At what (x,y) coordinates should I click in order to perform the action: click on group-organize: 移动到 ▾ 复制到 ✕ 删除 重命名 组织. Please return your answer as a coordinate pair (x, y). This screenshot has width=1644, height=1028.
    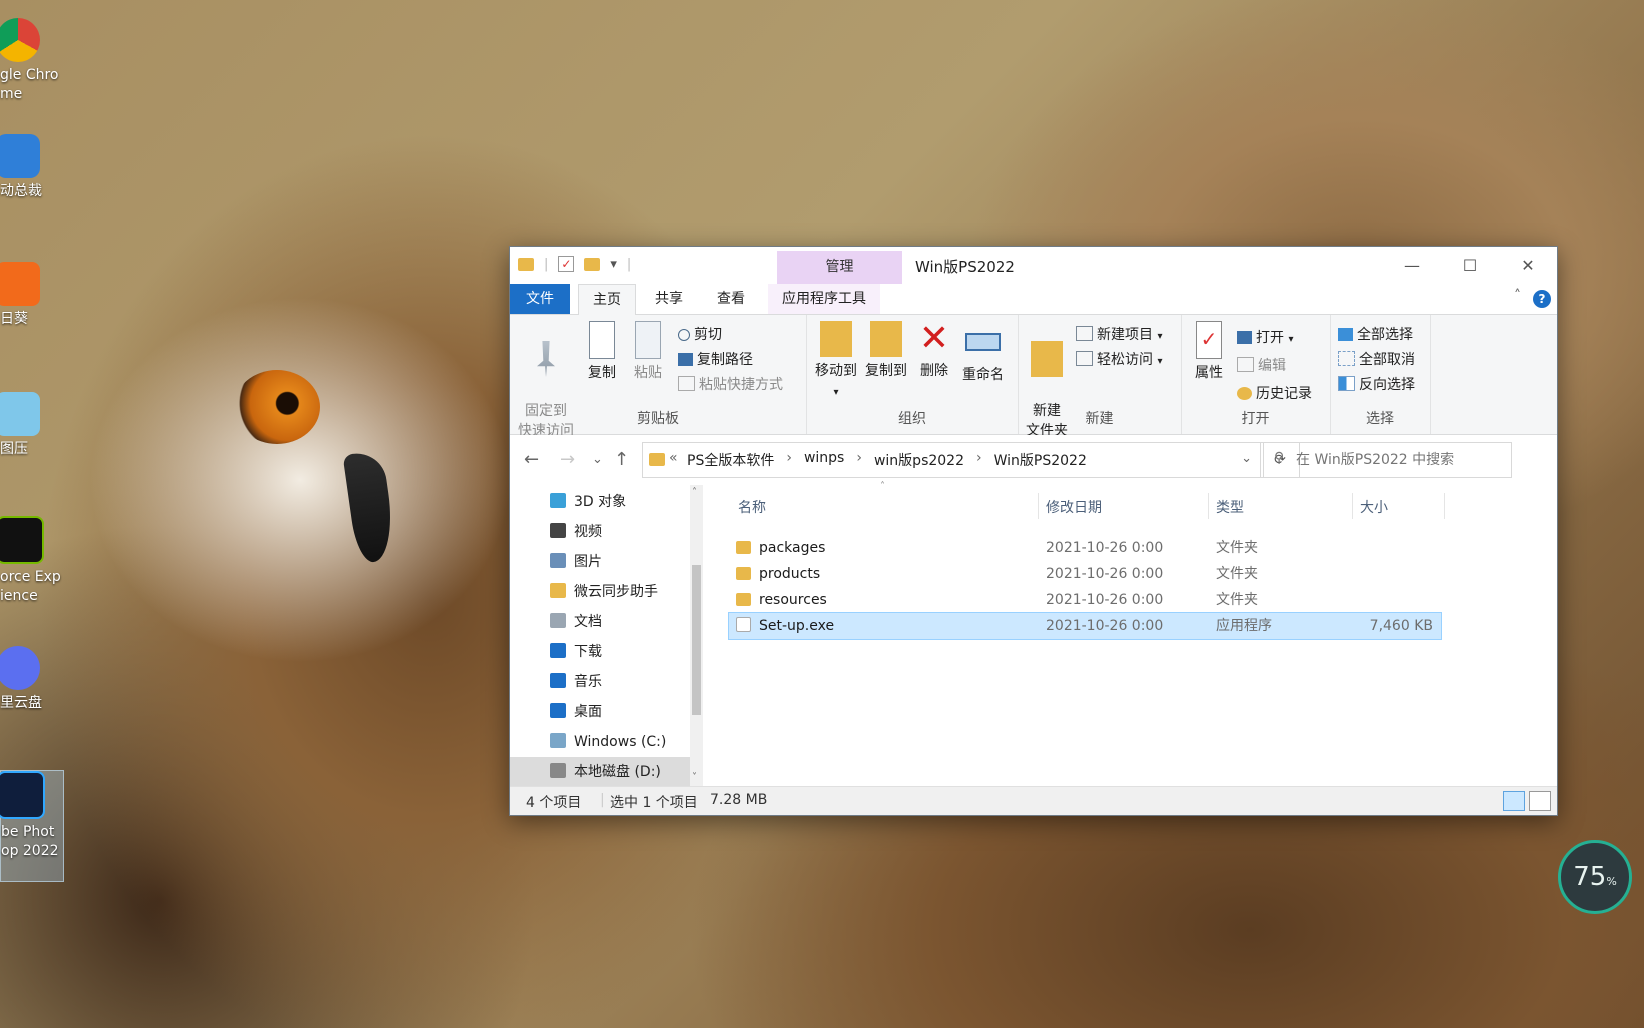
    Looking at the image, I should click on (912, 374).